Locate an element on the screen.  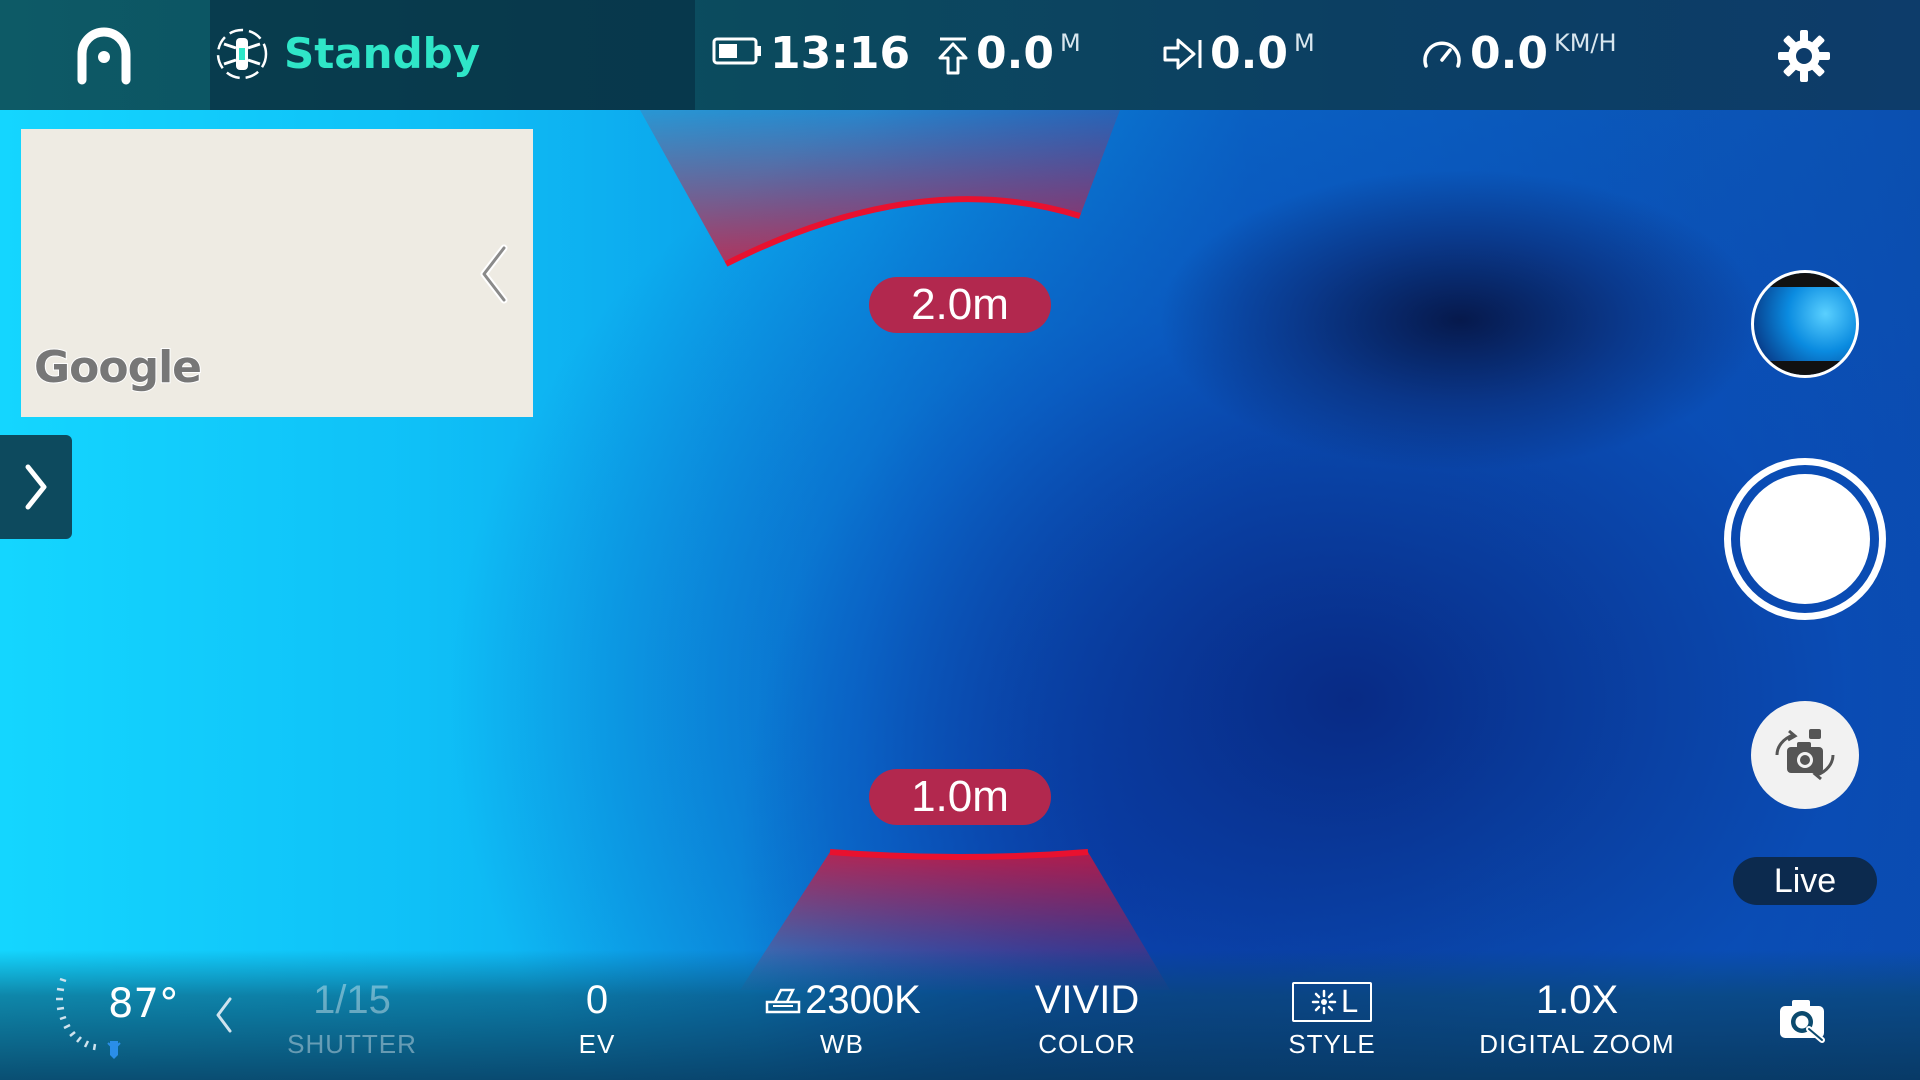
shutter-button is located at coordinates (1805, 539).